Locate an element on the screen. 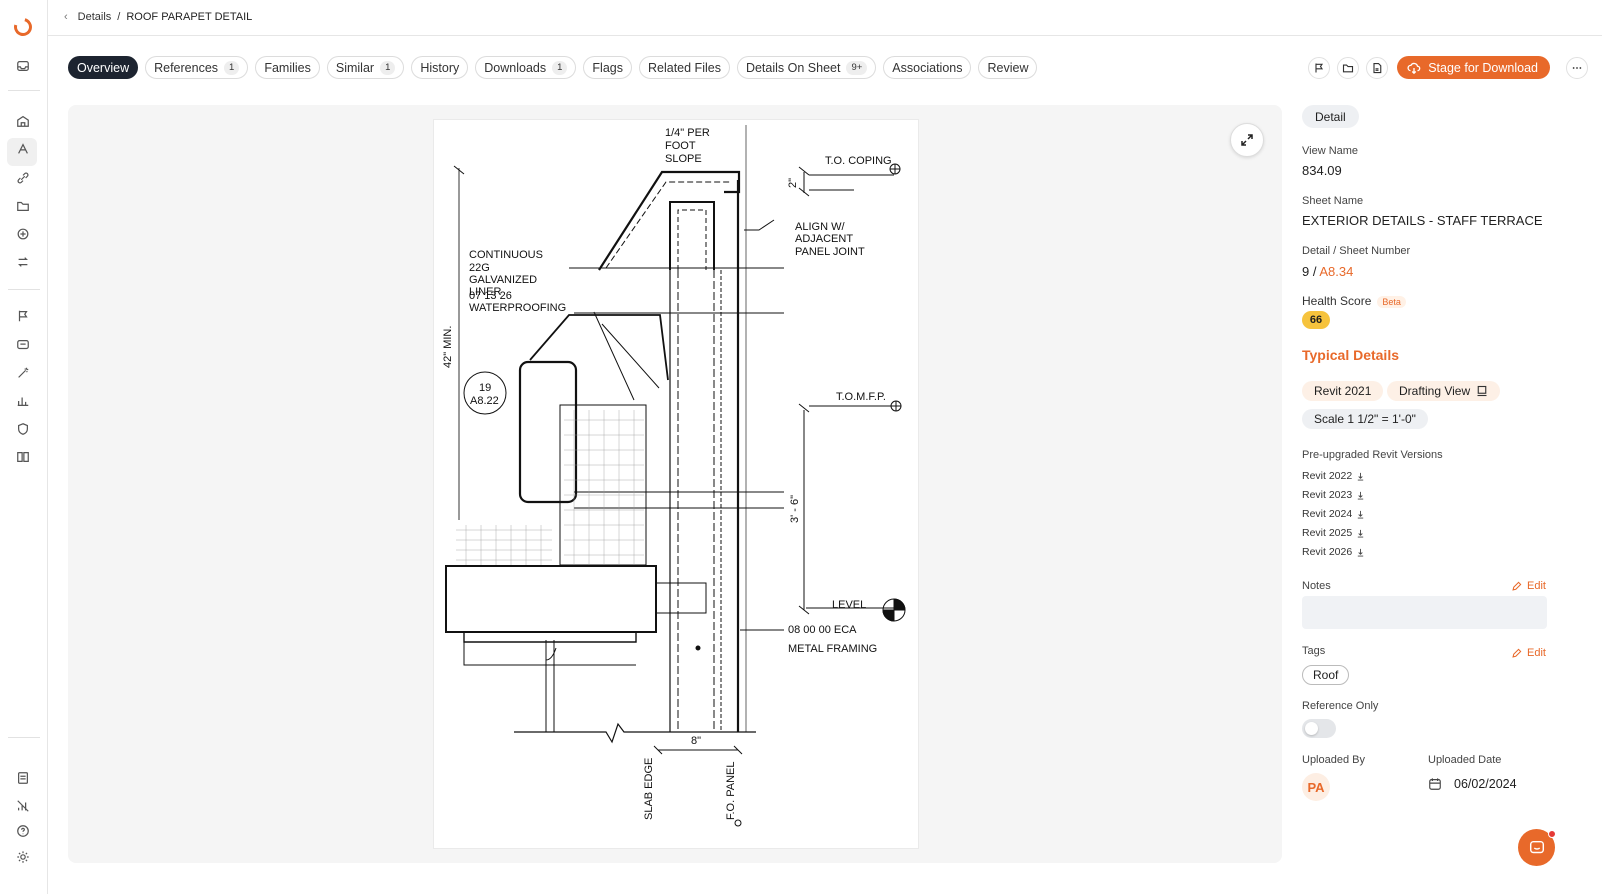  help-icon is located at coordinates (23, 831).